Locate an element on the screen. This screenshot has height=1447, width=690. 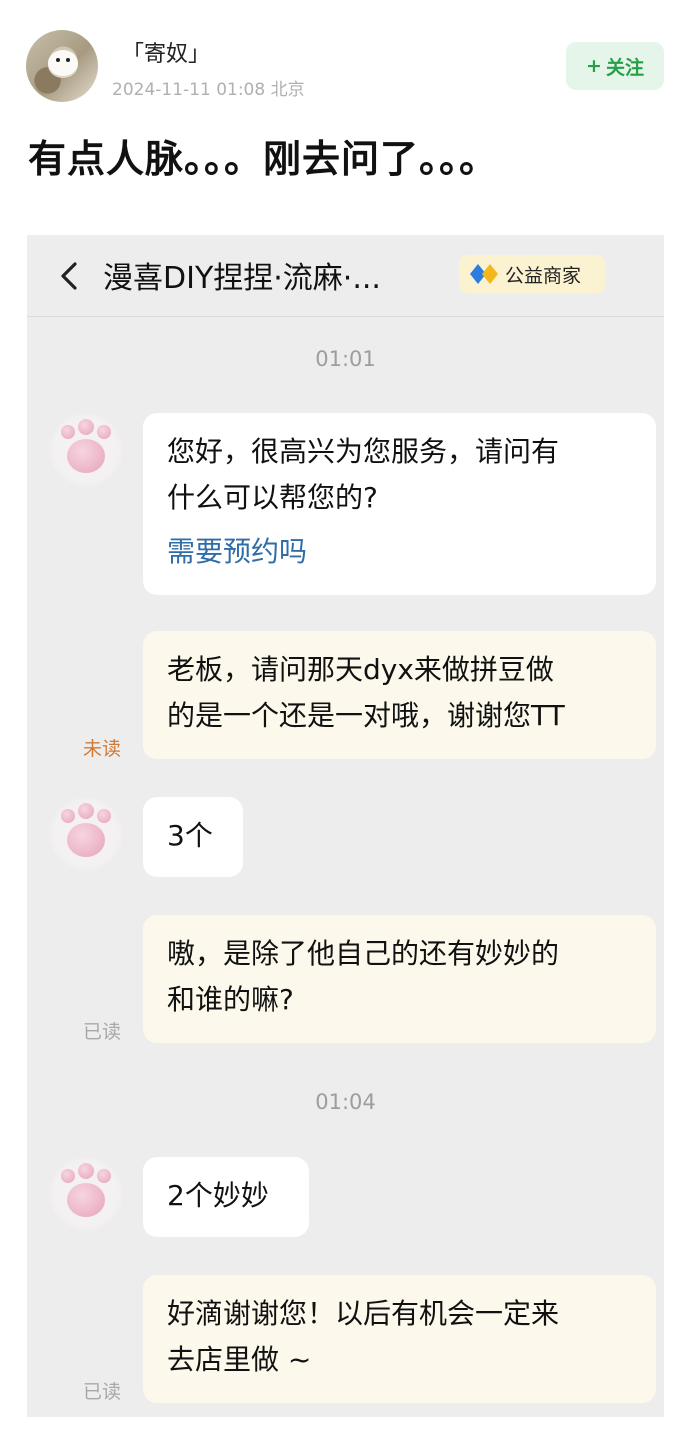
message-text: 好滴谢谢您！以后有机会一定来 is located at coordinates (363, 1313).